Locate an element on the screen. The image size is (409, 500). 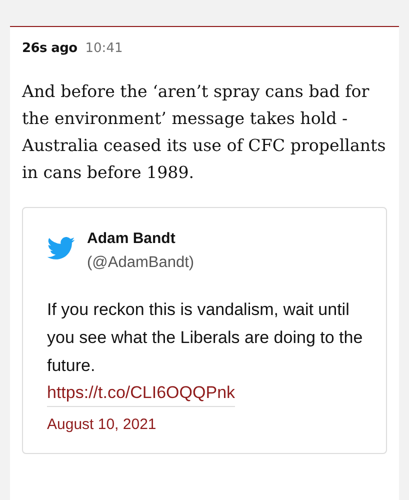
tweet-date: August 10, 2021 is located at coordinates (206, 424).